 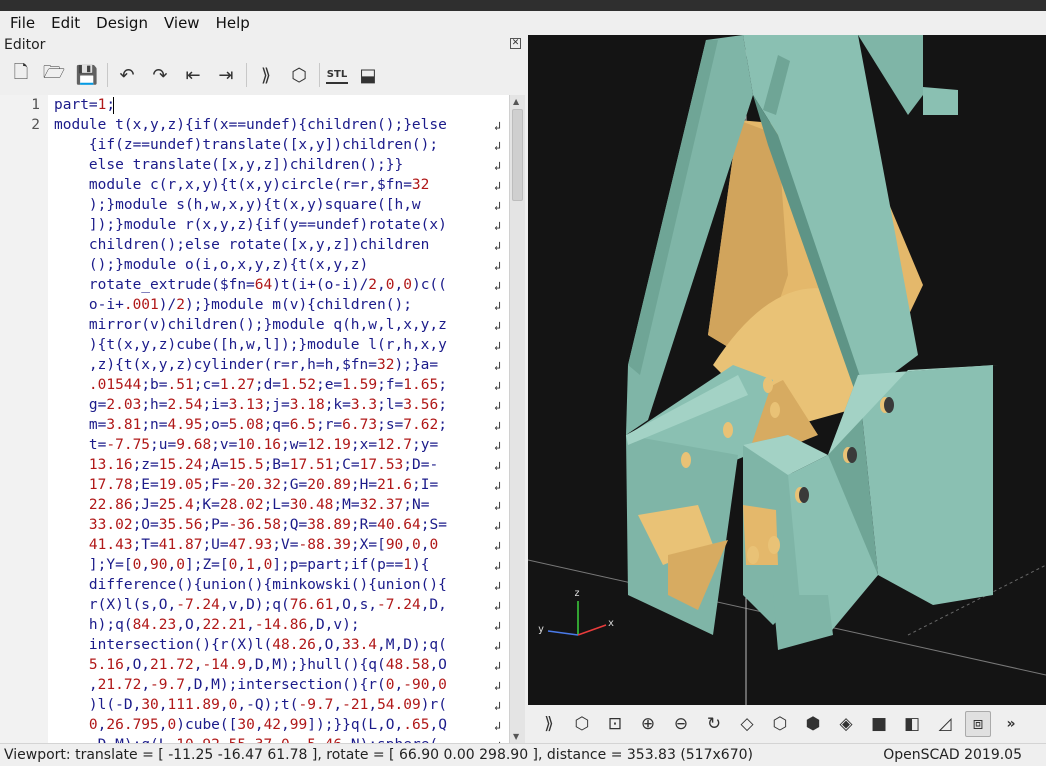 What do you see at coordinates (22, 23) in the screenshot?
I see `menu-file: File` at bounding box center [22, 23].